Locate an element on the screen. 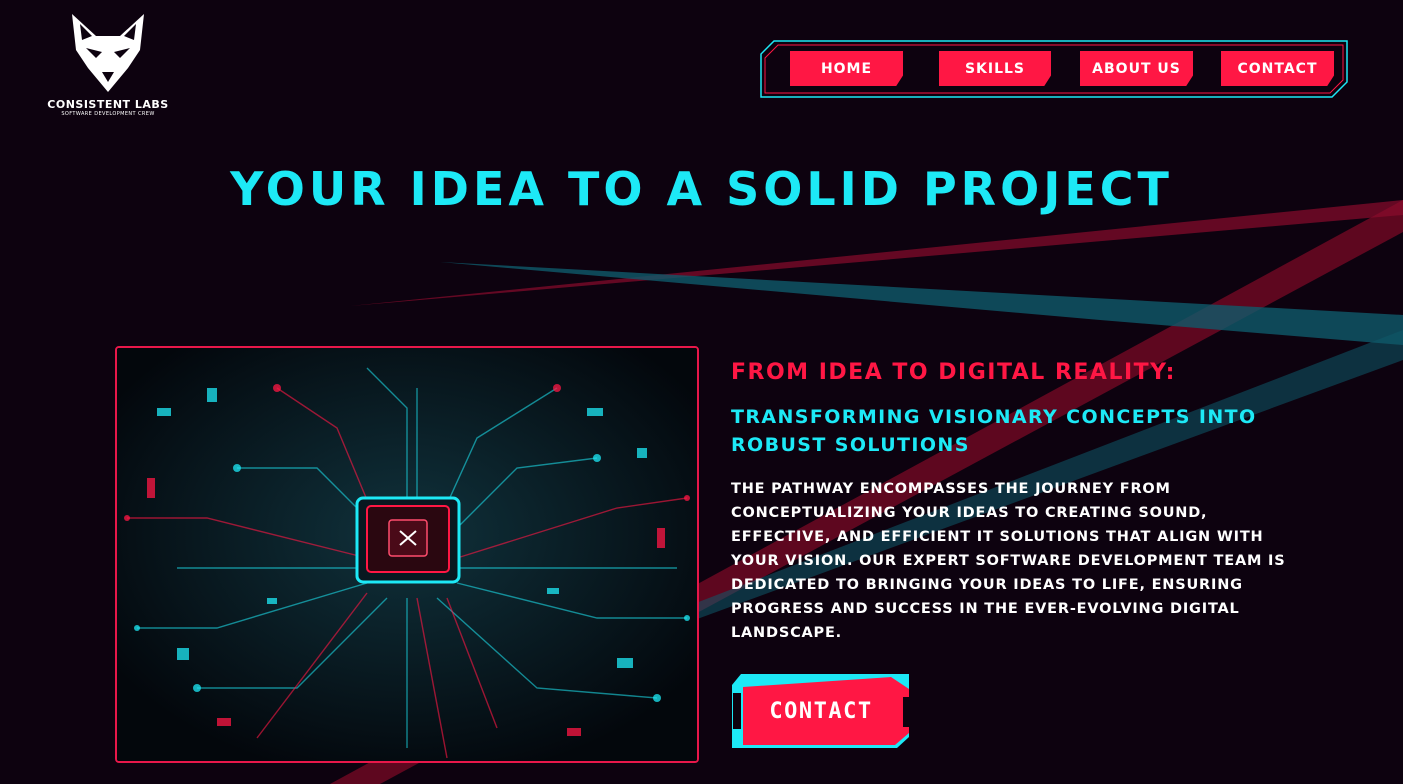 This screenshot has width=1403, height=784. cta-label: CONTACT is located at coordinates (821, 711).